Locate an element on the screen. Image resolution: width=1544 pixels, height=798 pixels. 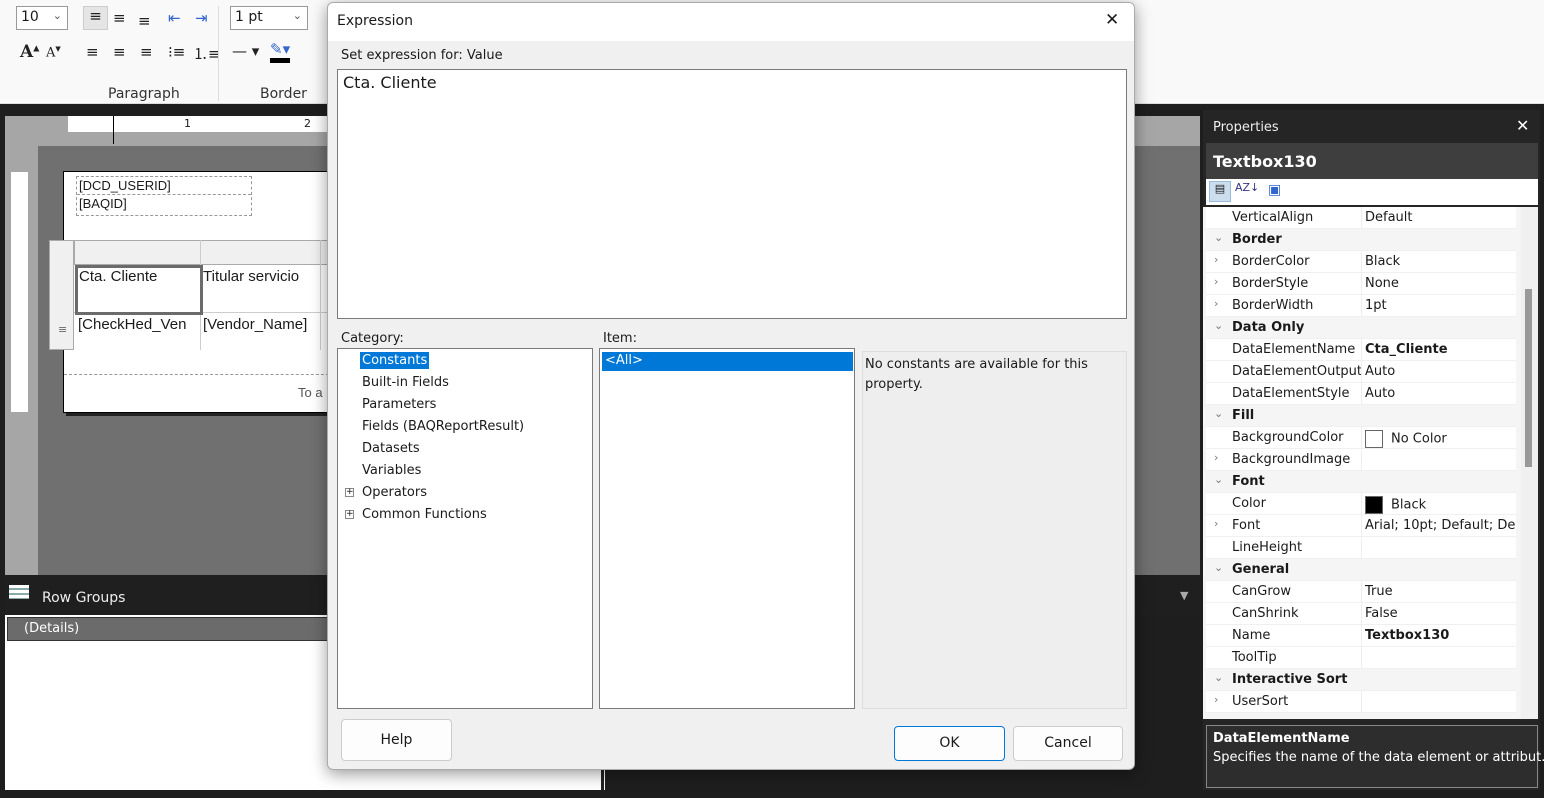
vertical-ruler is located at coordinates (19, 292).